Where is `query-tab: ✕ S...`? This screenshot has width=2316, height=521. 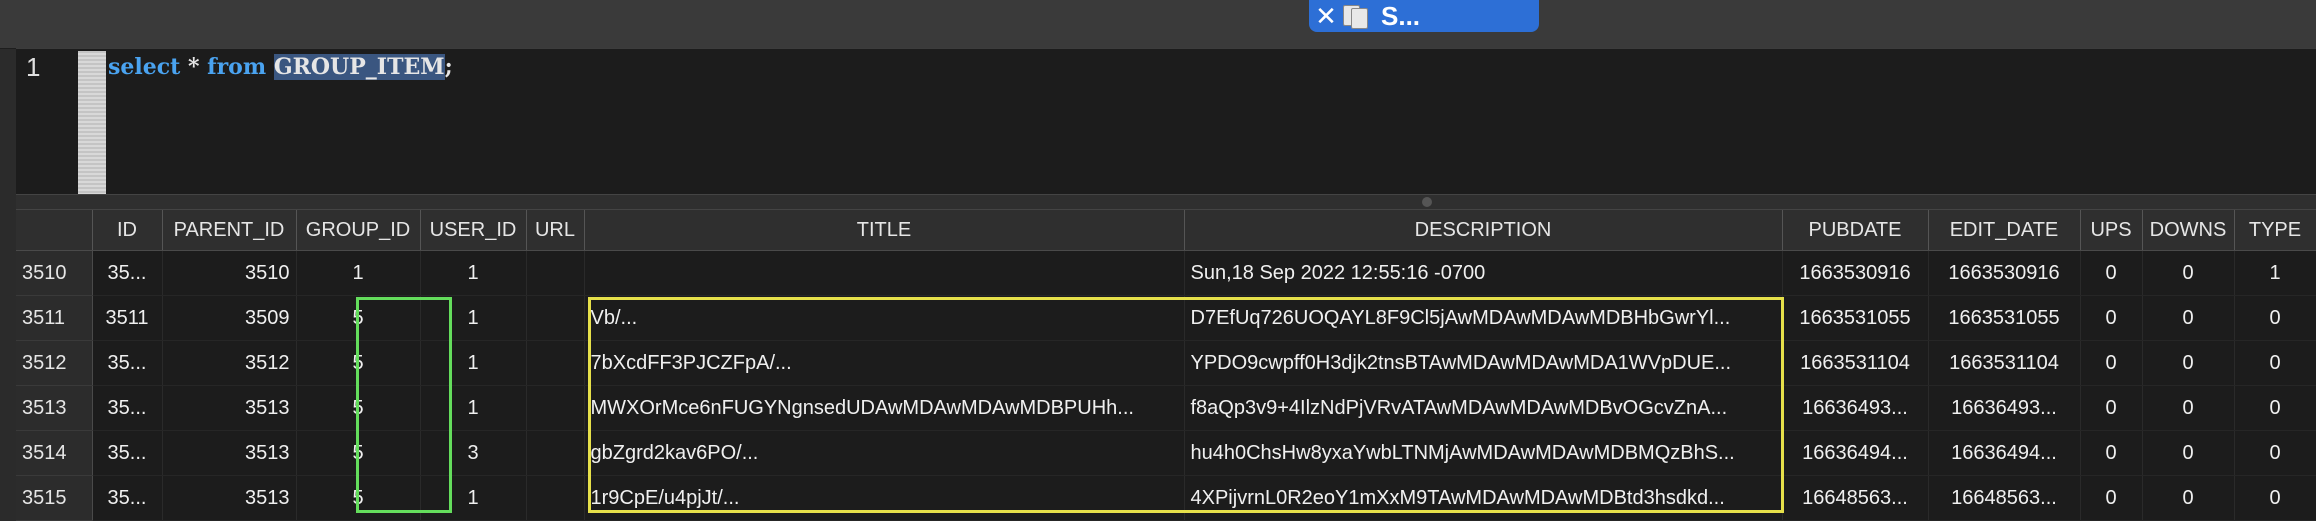
query-tab: ✕ S... is located at coordinates (1424, 16).